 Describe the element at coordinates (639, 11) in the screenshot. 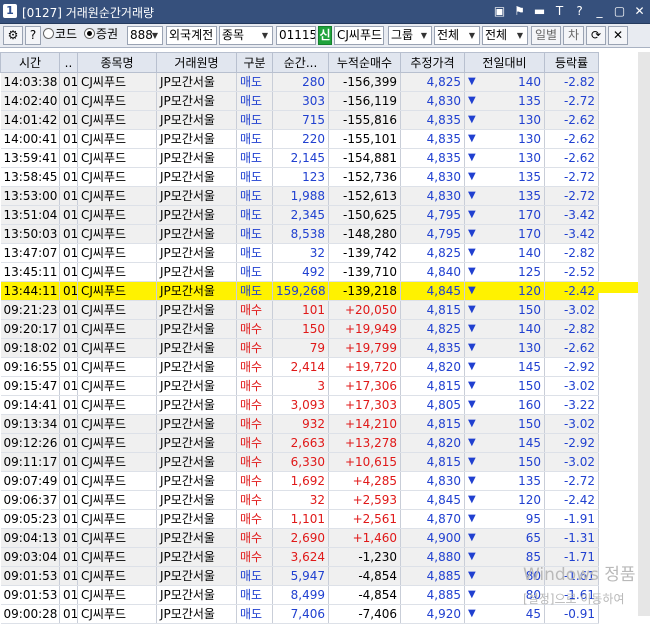

I see `close-window-icon: ✕` at that location.